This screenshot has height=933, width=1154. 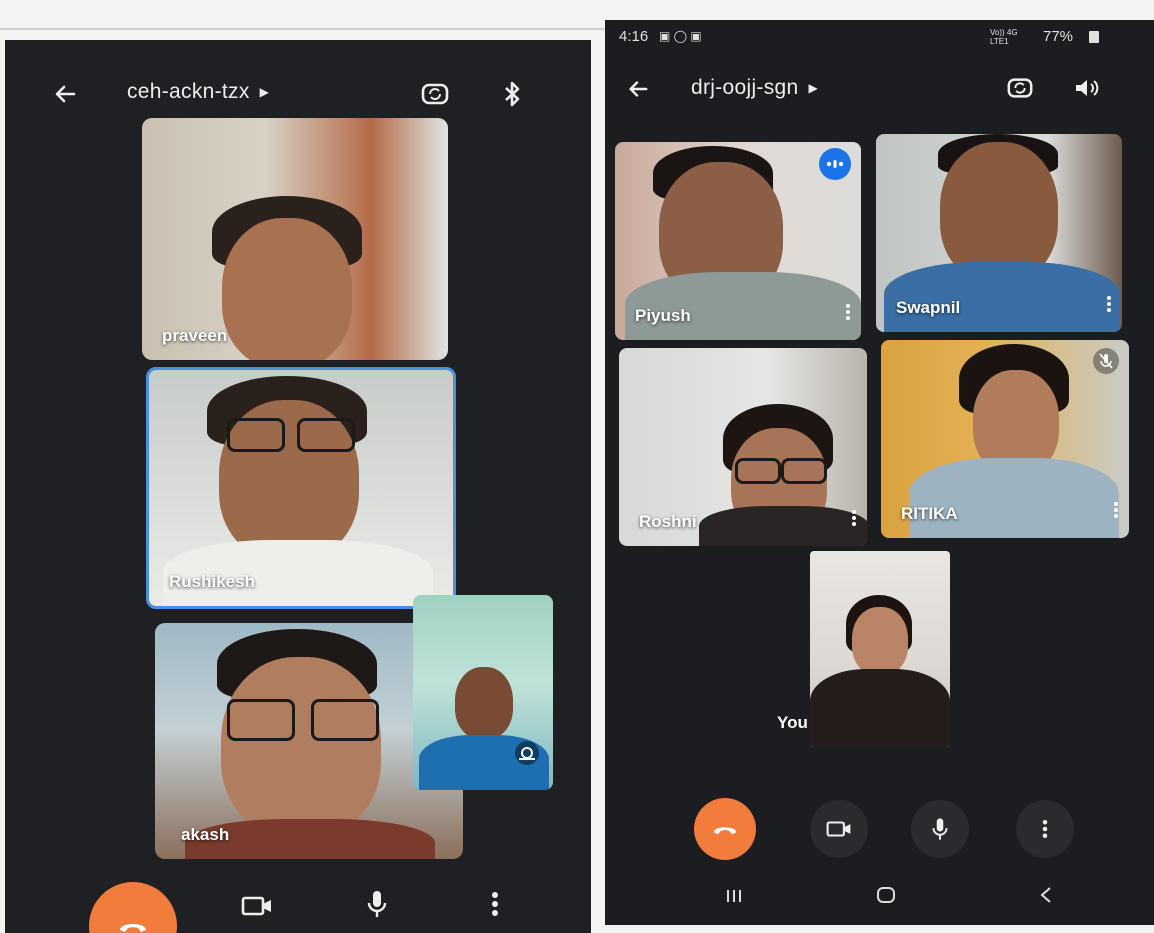 What do you see at coordinates (879, 36) in the screenshot?
I see `status-bar: 4:16 ▣ ◯ ▣ Vo)) 4G LTE1 77%` at bounding box center [879, 36].